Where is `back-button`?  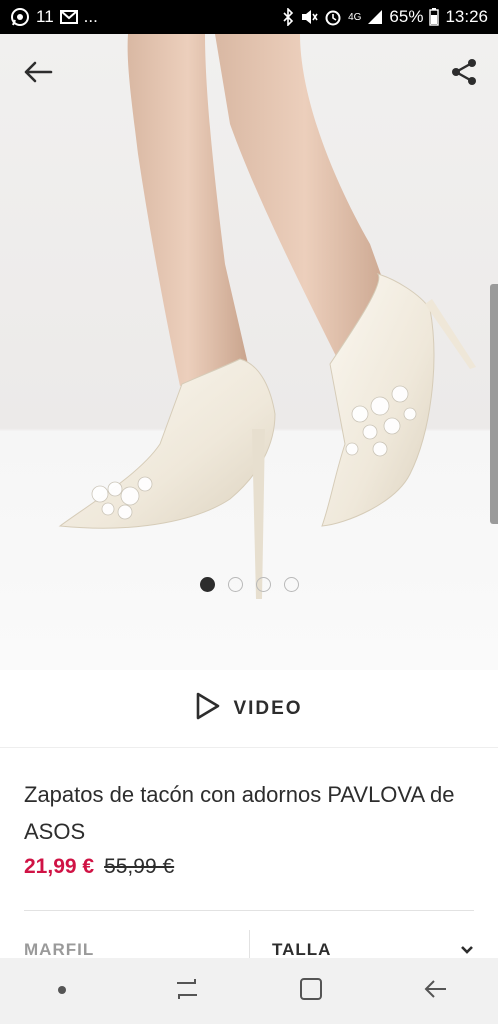 back-button is located at coordinates (38, 74).